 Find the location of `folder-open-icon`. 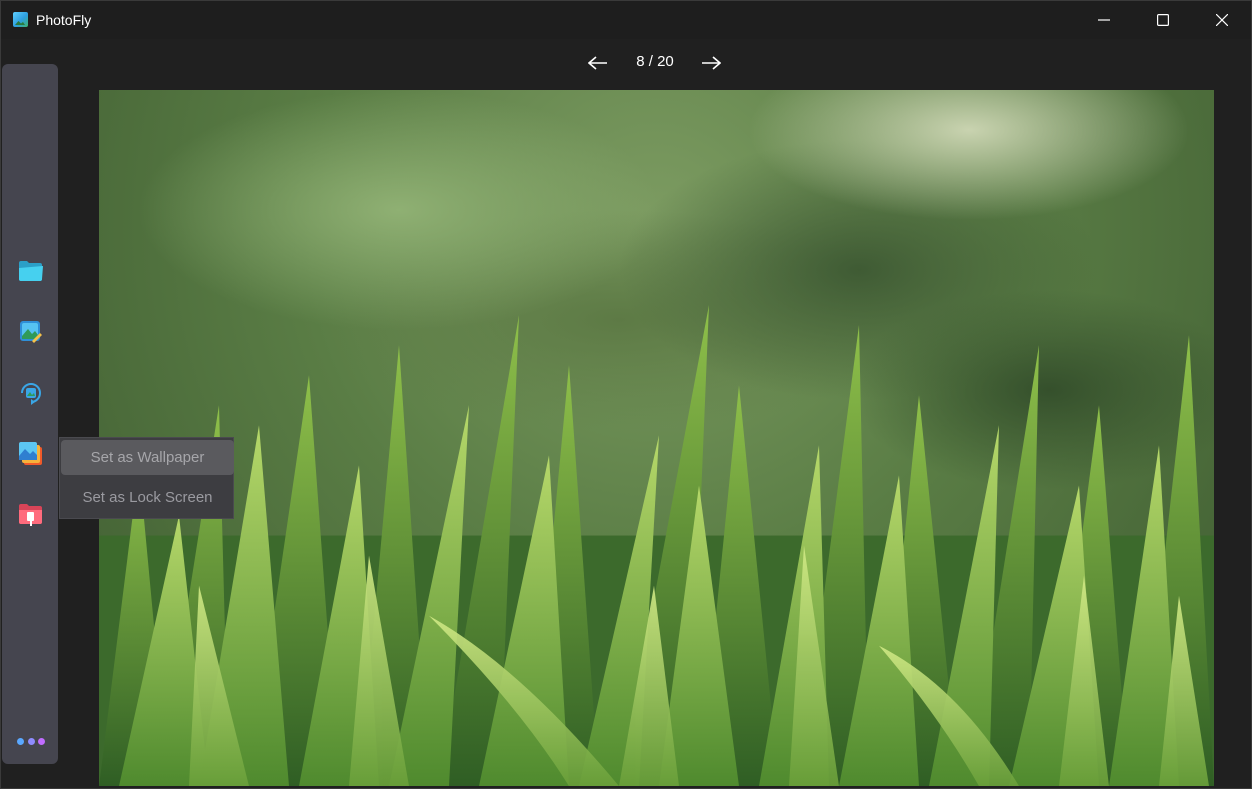

folder-open-icon is located at coordinates (31, 271).